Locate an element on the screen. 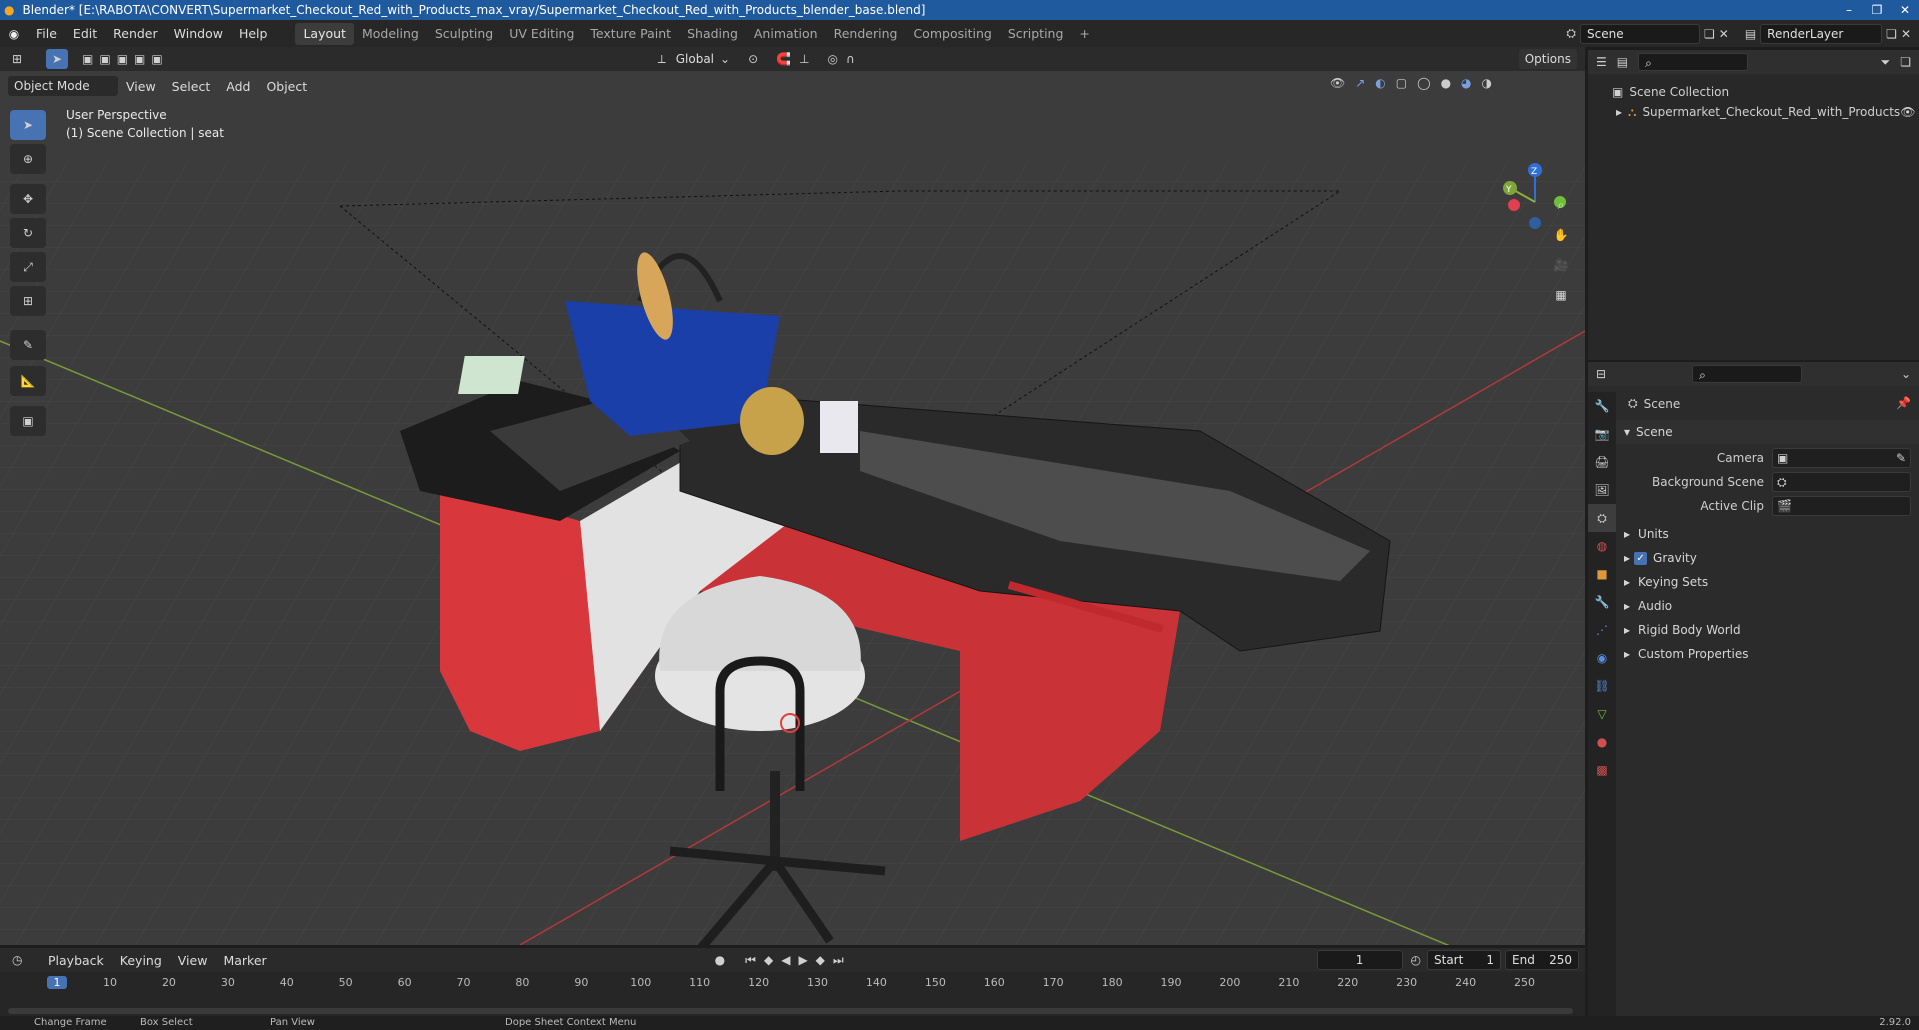  blender-menu-icon: ◉ is located at coordinates (14, 34).